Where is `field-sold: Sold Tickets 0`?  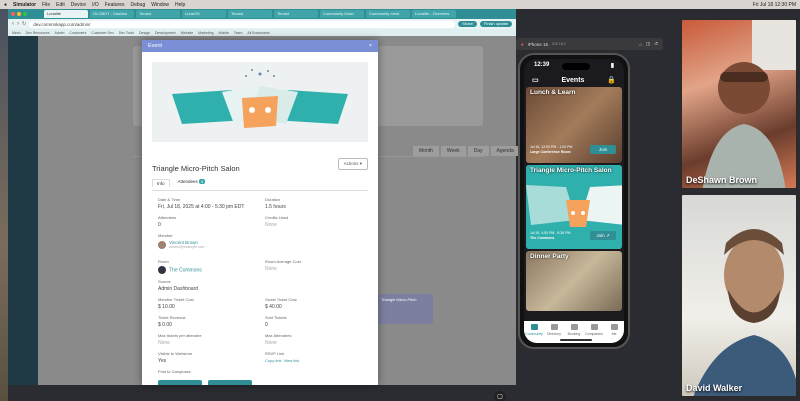 field-sold: Sold Tickets 0 is located at coordinates (312, 321).